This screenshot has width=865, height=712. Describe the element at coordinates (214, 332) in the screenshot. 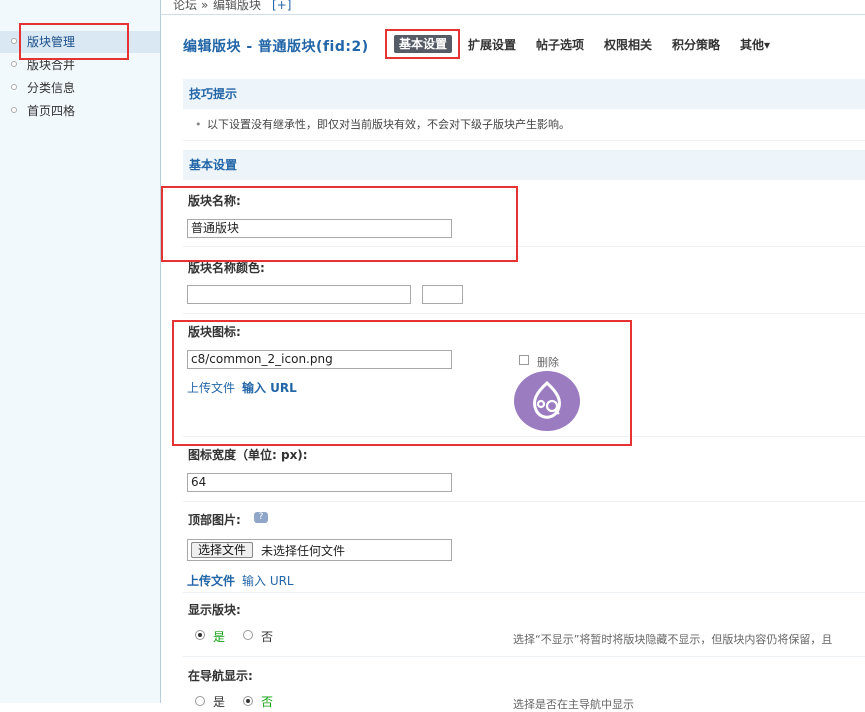

I see `forum-icon-label: 版块图标:` at that location.